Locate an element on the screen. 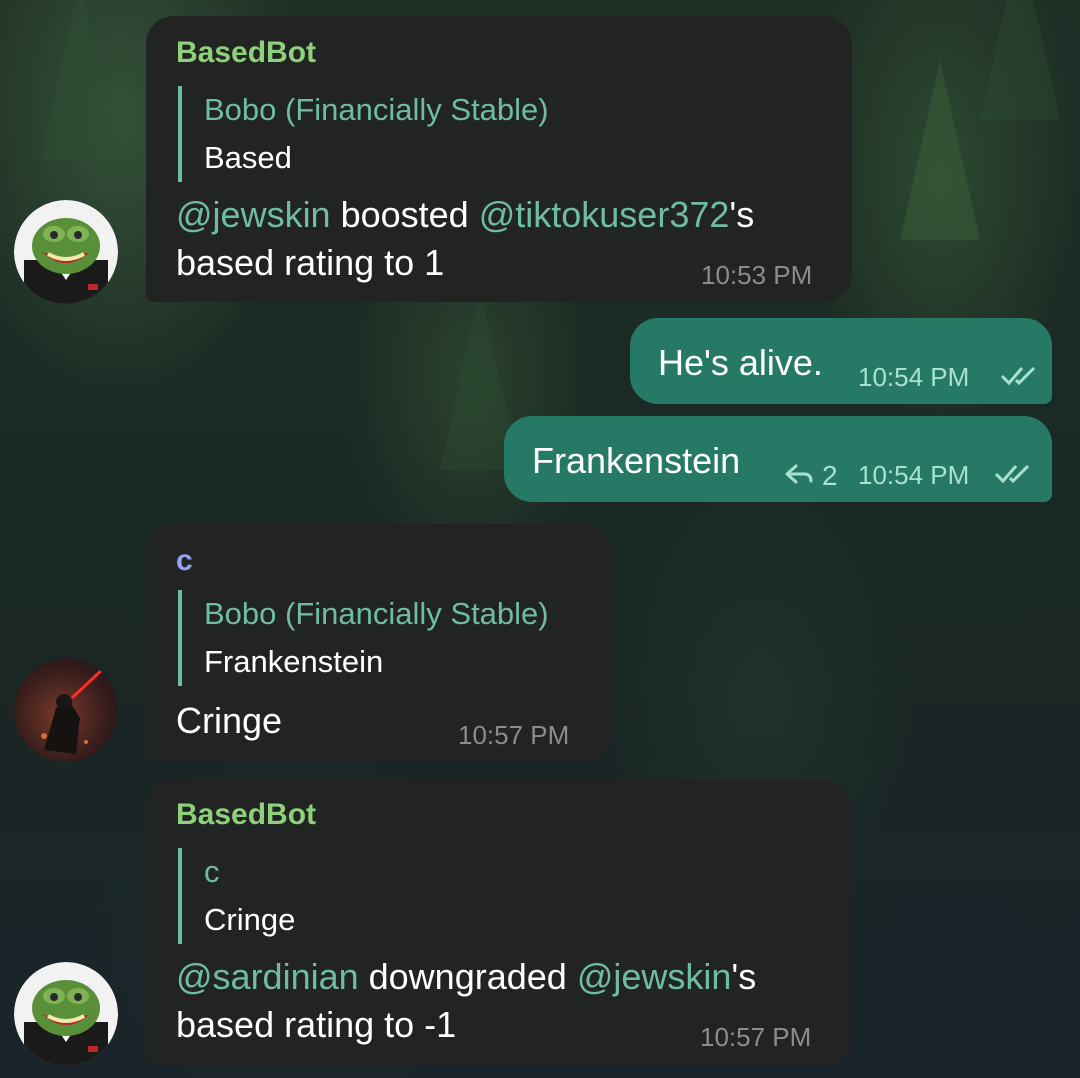 Image resolution: width=1080 pixels, height=1078 pixels. message-text: Cringe is located at coordinates (229, 720).